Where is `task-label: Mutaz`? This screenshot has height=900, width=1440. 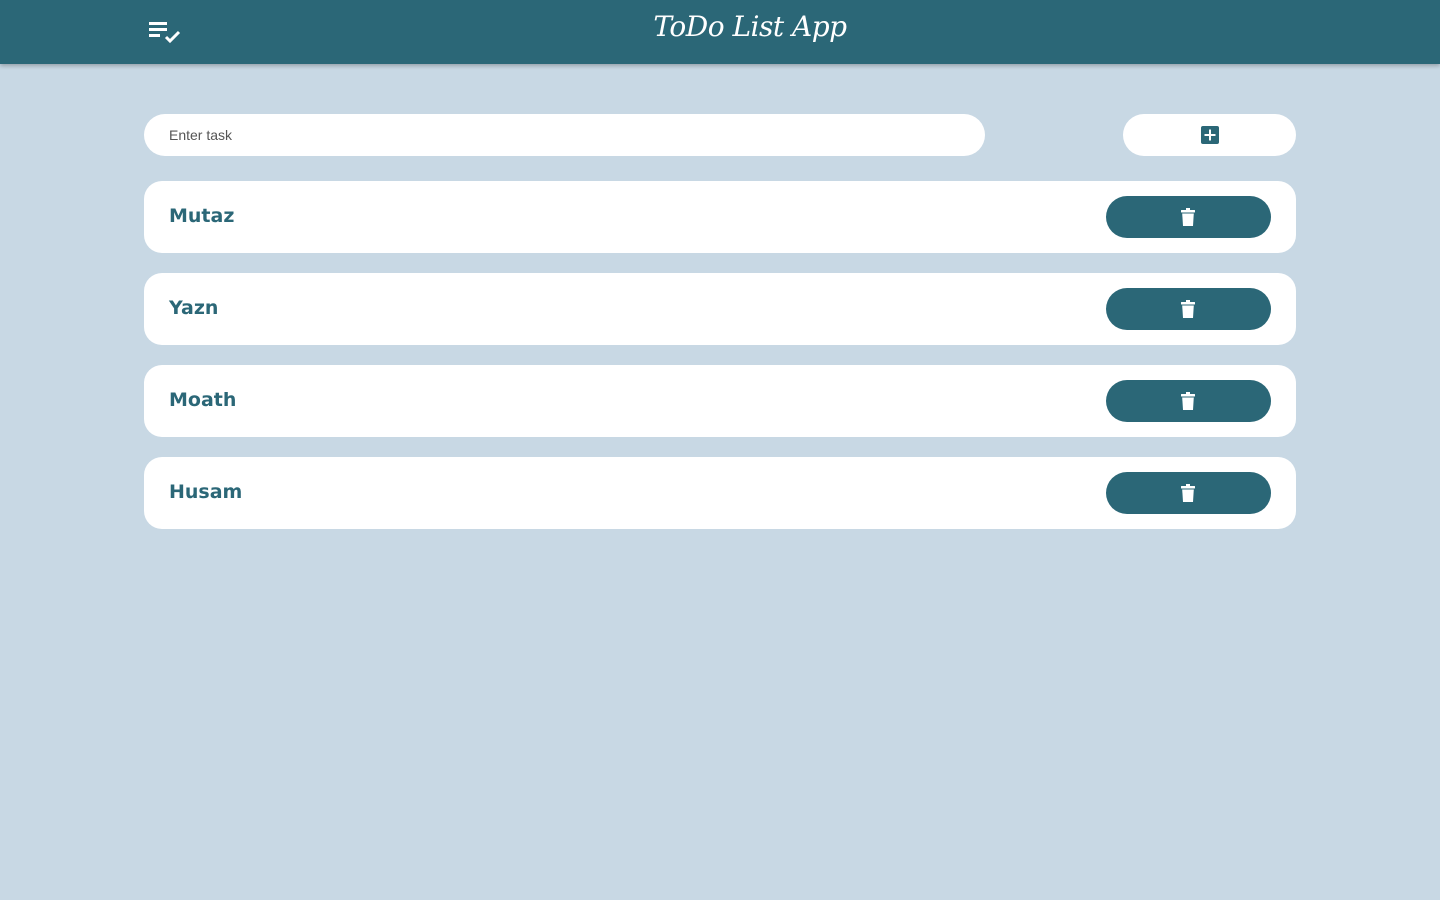
task-label: Mutaz is located at coordinates (202, 216).